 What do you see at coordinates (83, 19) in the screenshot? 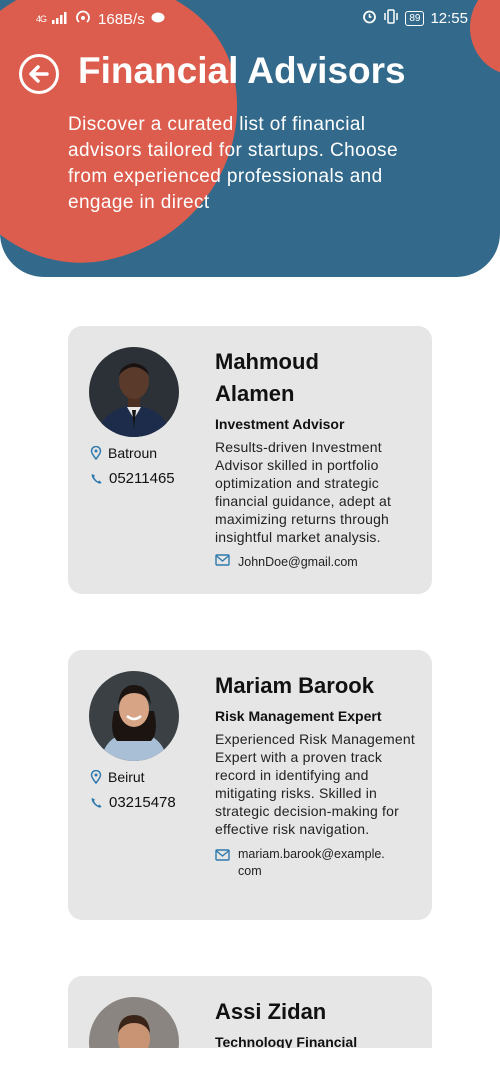
I see `hotspot-icon` at bounding box center [83, 19].